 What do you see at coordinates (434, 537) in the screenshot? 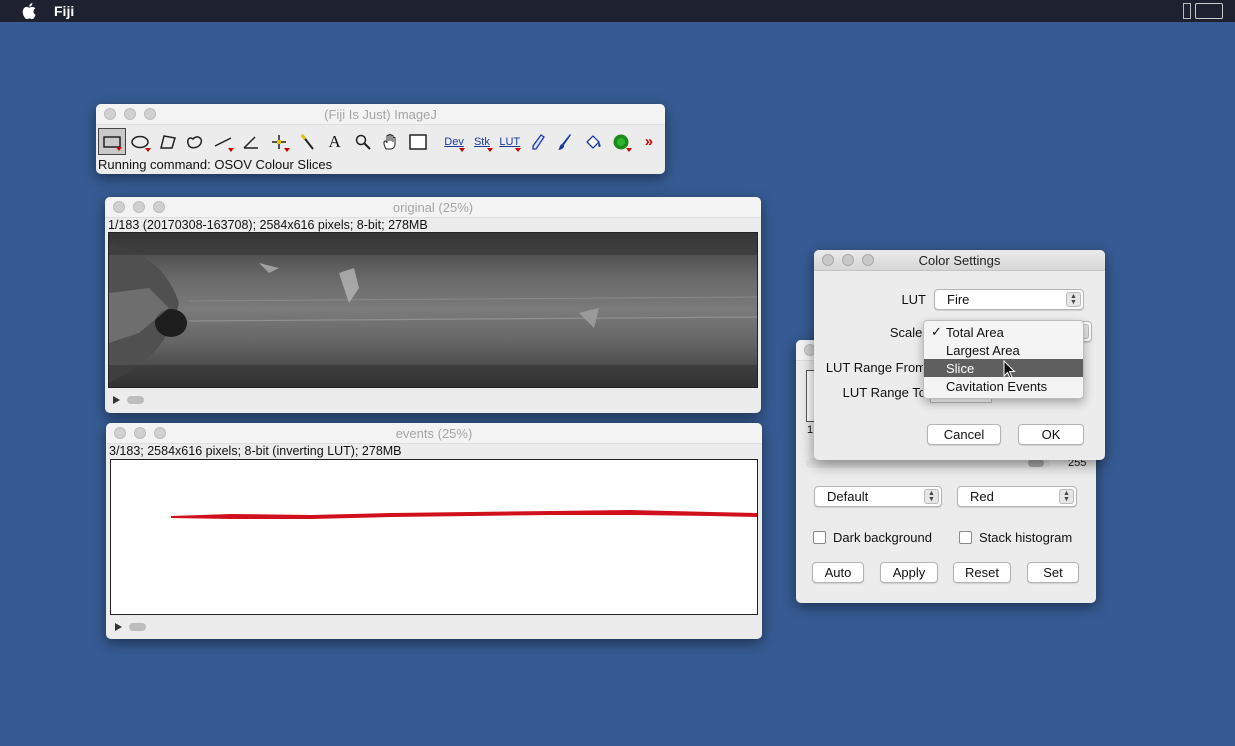
I see `events-image-canvas` at bounding box center [434, 537].